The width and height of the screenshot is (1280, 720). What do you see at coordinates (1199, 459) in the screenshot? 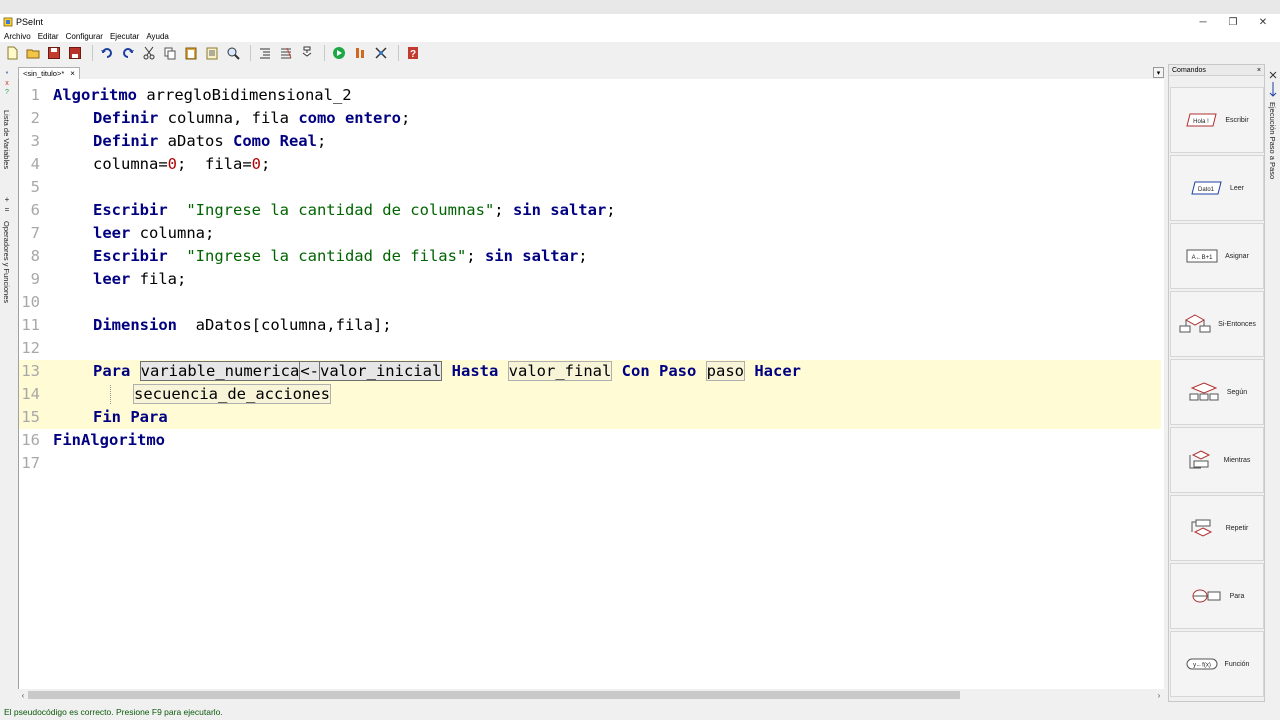
I see `while-icon` at bounding box center [1199, 459].